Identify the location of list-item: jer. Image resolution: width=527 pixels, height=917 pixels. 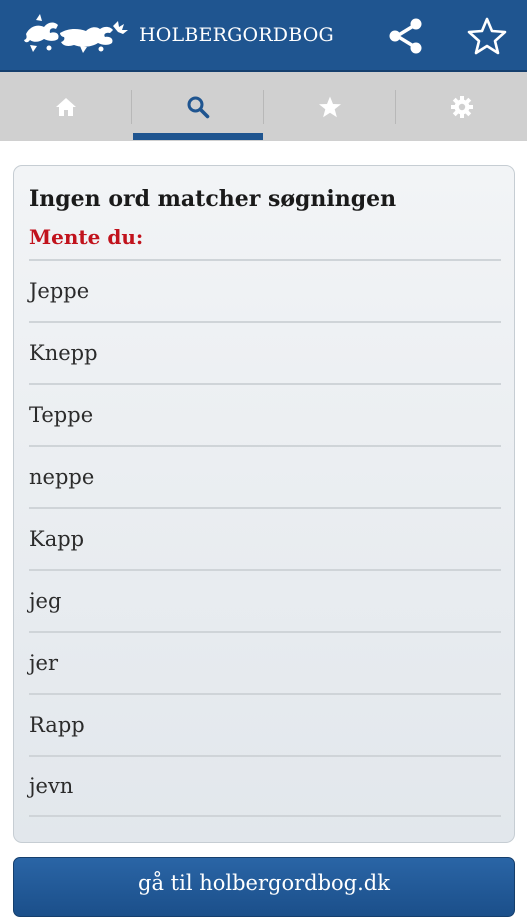
(265, 662).